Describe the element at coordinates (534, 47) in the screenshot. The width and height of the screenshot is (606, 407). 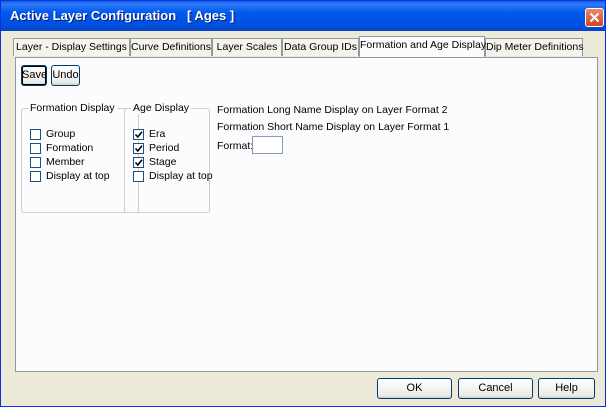
I see `tab-dip-meter-definitions: Dip Meter Definitions` at that location.